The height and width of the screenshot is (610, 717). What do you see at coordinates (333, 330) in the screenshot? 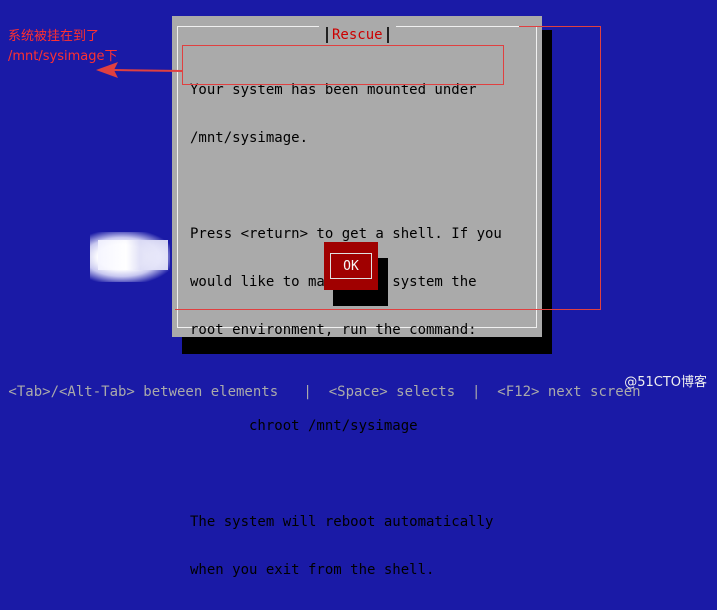
I see `message-line: root environment, run the command:` at bounding box center [333, 330].